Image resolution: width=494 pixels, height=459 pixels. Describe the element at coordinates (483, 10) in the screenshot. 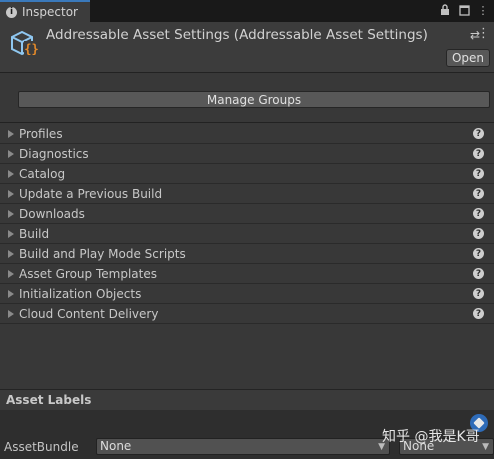

I see `tab-kebab-icon: ⋮` at that location.